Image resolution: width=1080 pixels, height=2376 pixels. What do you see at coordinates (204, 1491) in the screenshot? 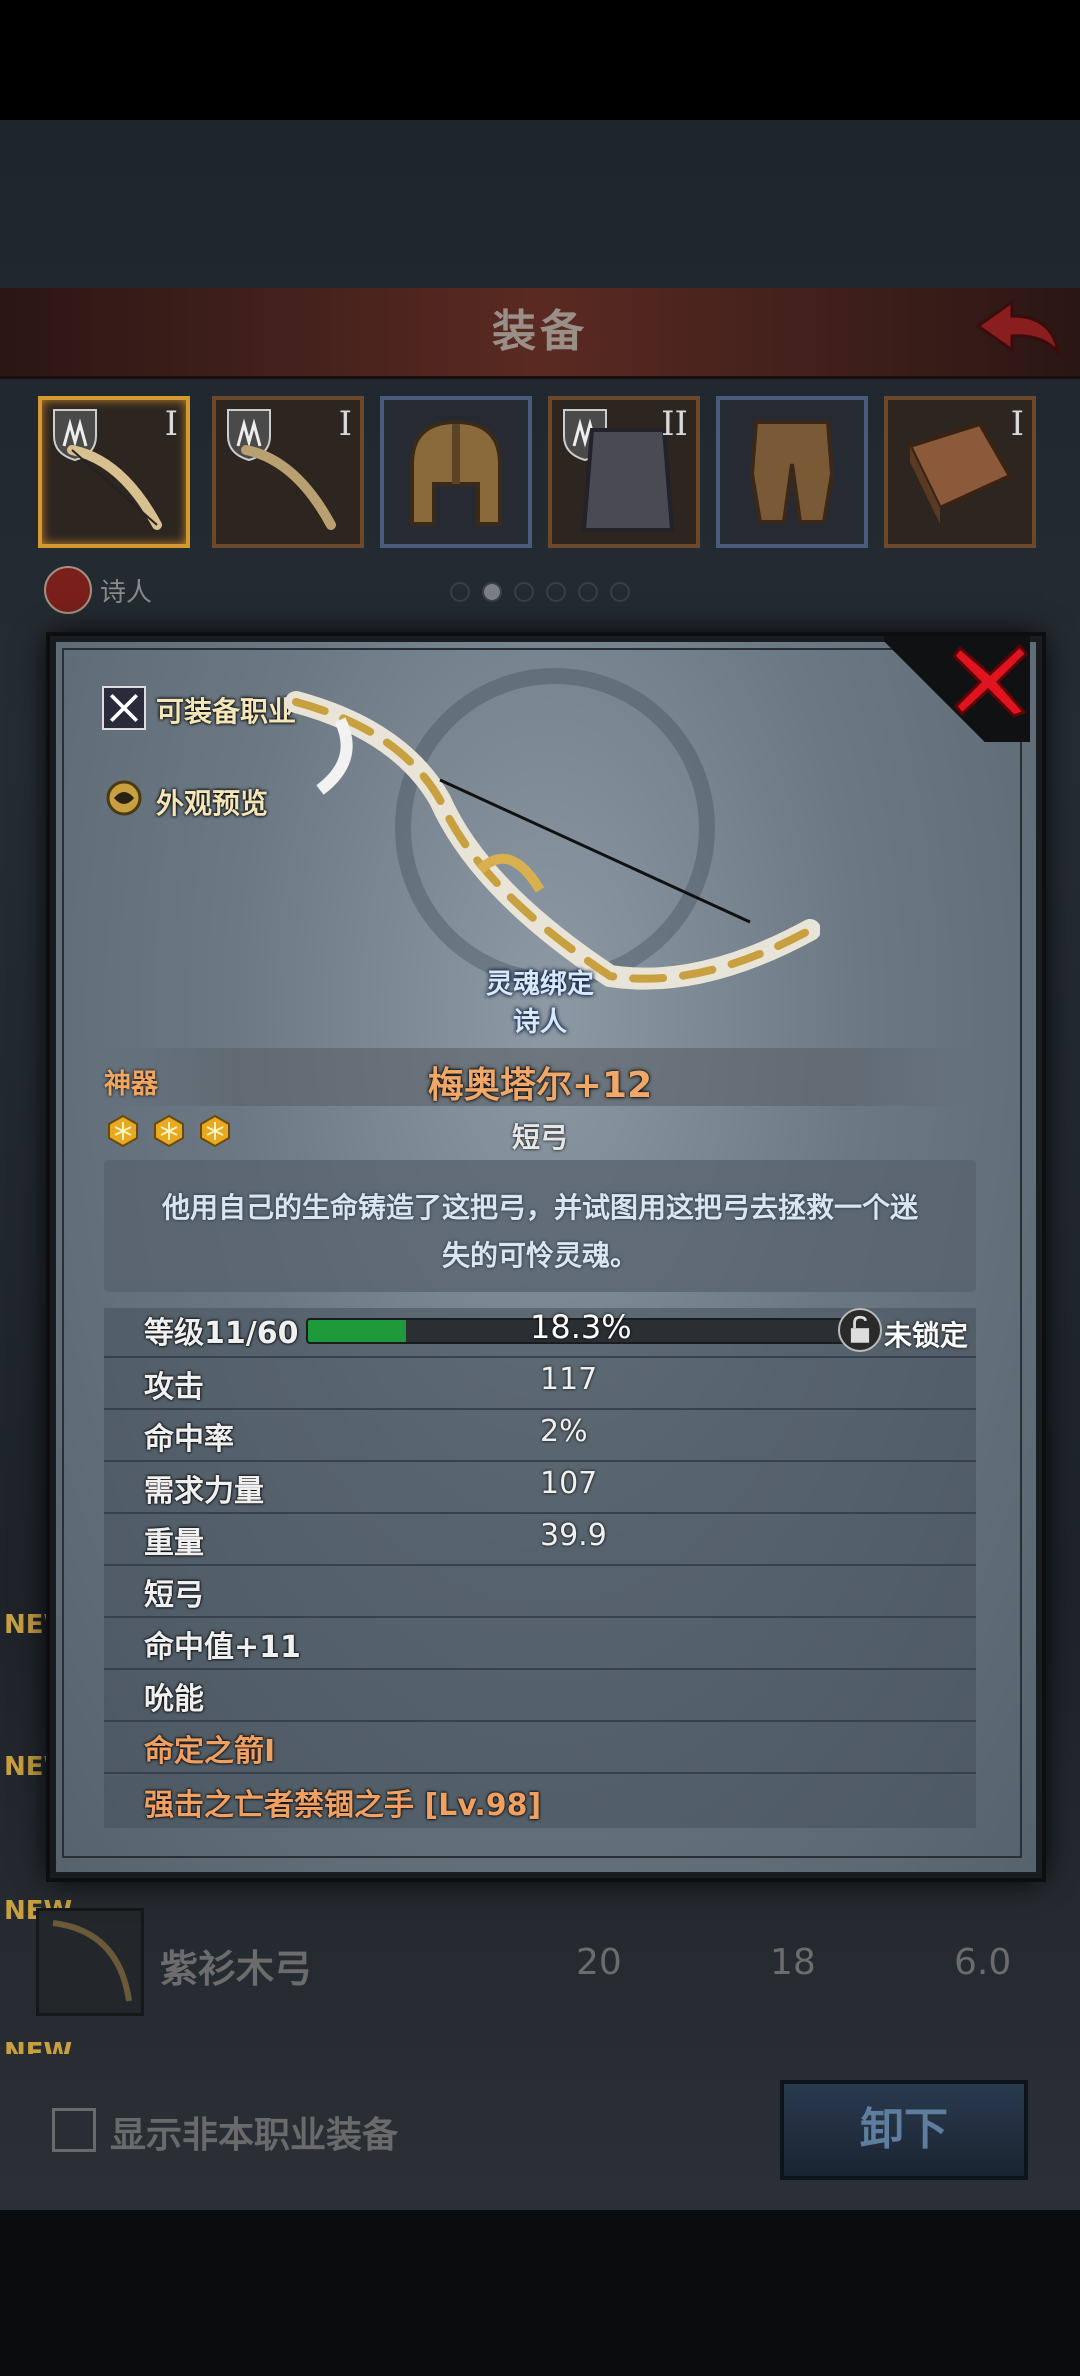
I see `stat-label: 需求力量` at bounding box center [204, 1491].